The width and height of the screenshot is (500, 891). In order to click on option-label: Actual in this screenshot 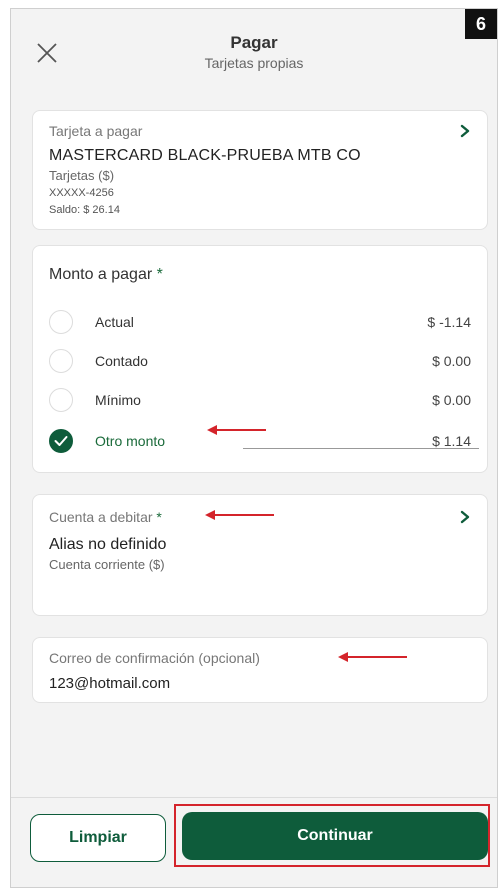, I will do `click(114, 322)`.